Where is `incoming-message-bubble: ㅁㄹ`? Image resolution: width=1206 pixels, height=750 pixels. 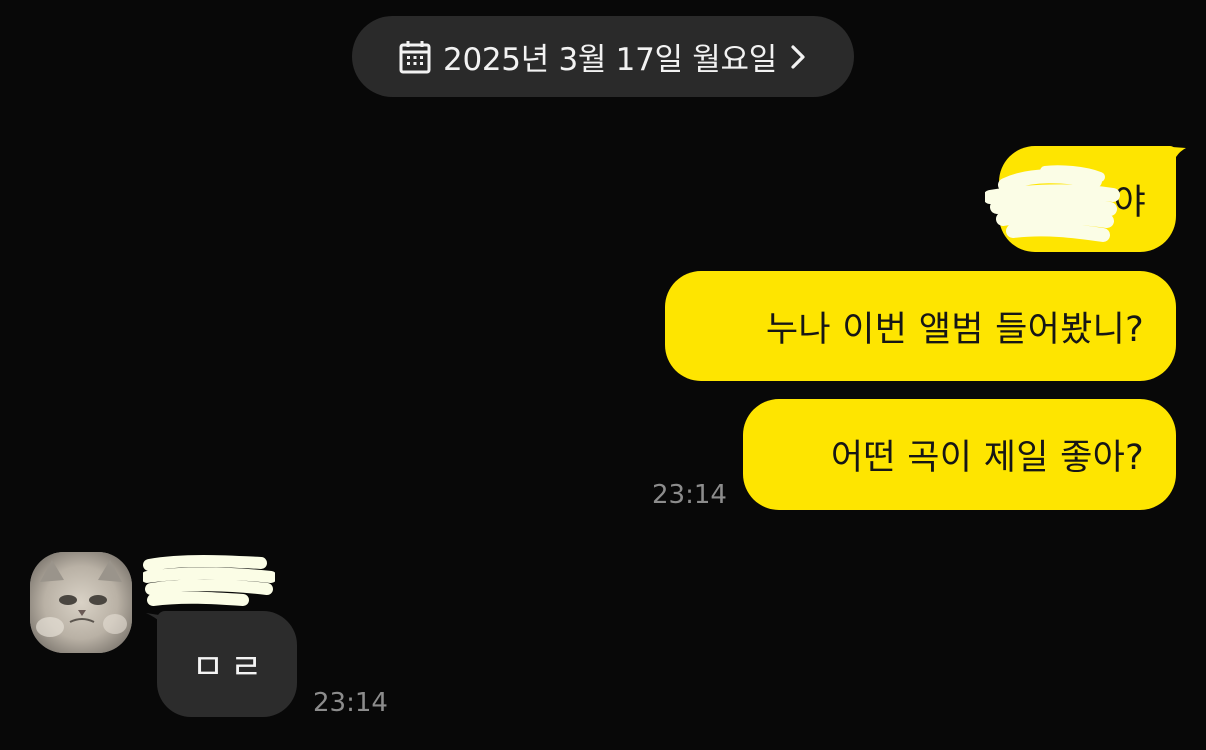 incoming-message-bubble: ㅁㄹ is located at coordinates (227, 664).